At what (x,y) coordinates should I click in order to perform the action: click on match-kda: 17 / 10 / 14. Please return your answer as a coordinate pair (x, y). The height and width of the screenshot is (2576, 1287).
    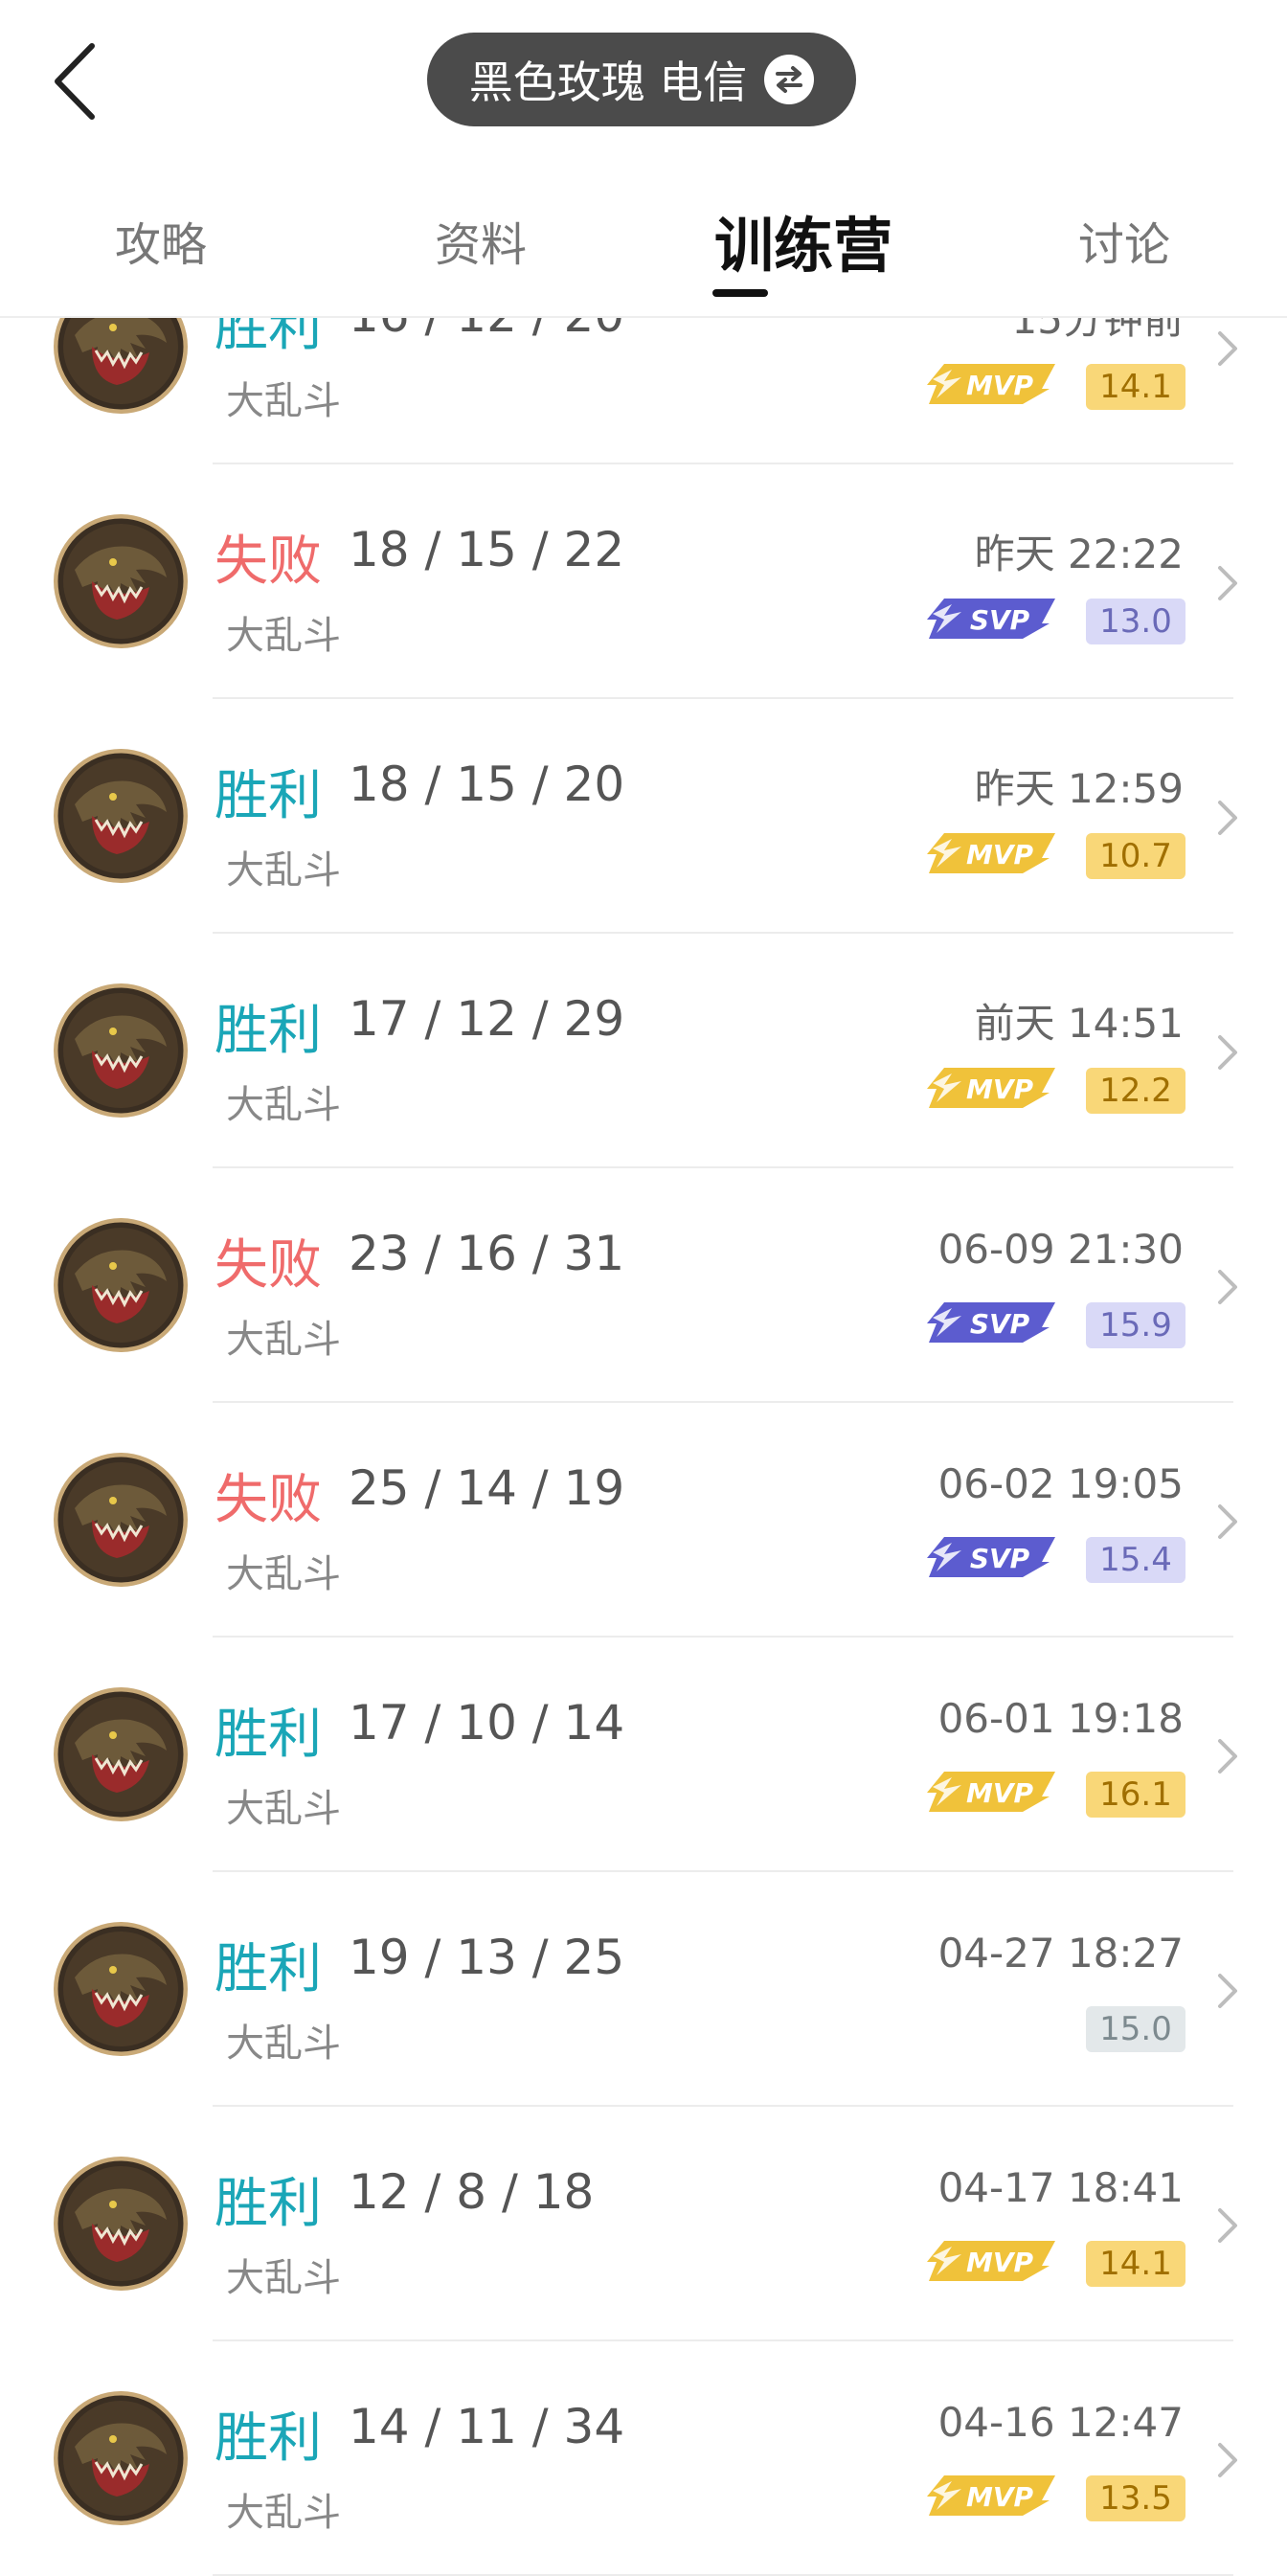
    Looking at the image, I should click on (487, 1723).